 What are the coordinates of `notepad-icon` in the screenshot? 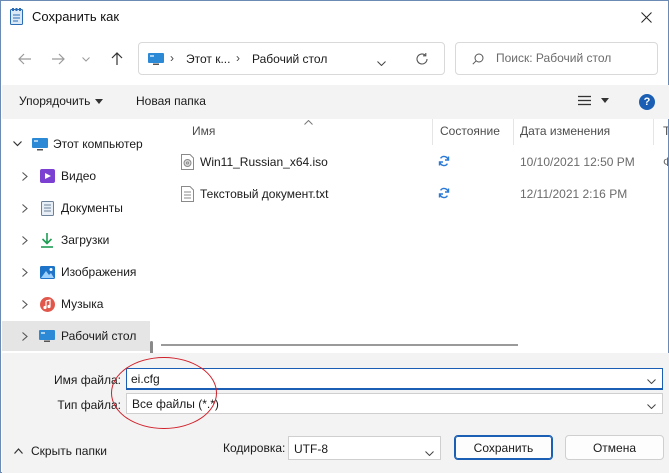 It's located at (16, 16).